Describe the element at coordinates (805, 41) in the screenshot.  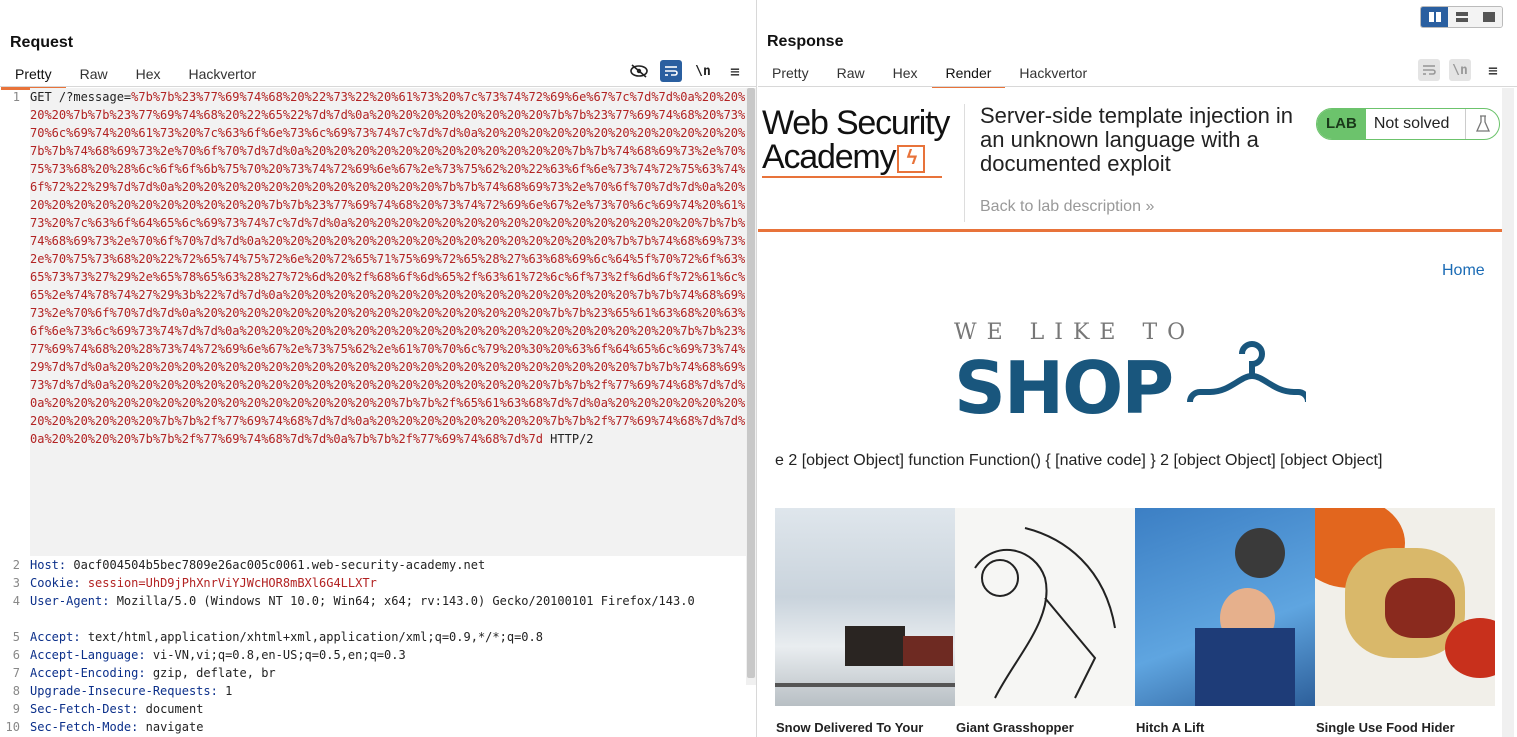
I see `response-title: Response` at that location.